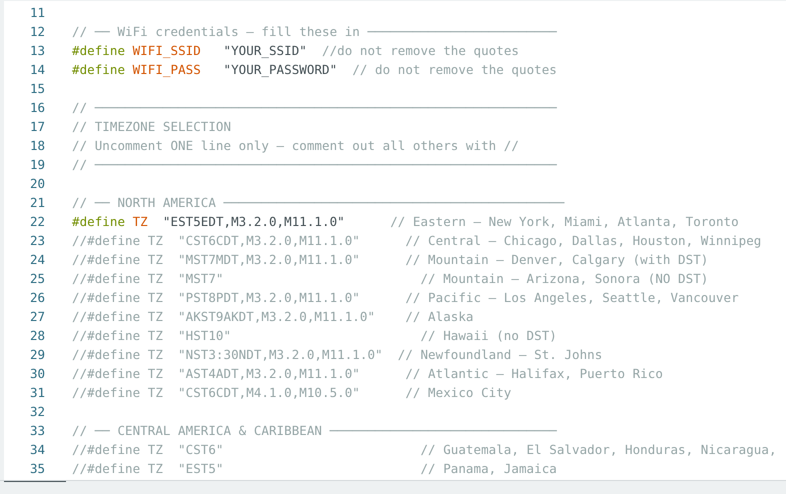  I want to click on comment-text: //do not remove the quotes, so click(420, 50).